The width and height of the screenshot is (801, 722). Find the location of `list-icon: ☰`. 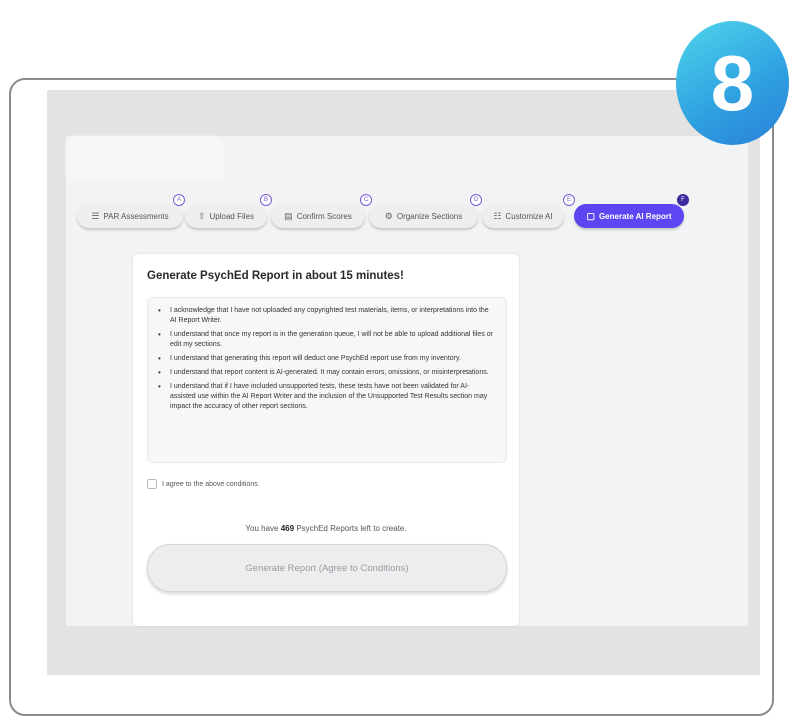

list-icon: ☰ is located at coordinates (95, 215).